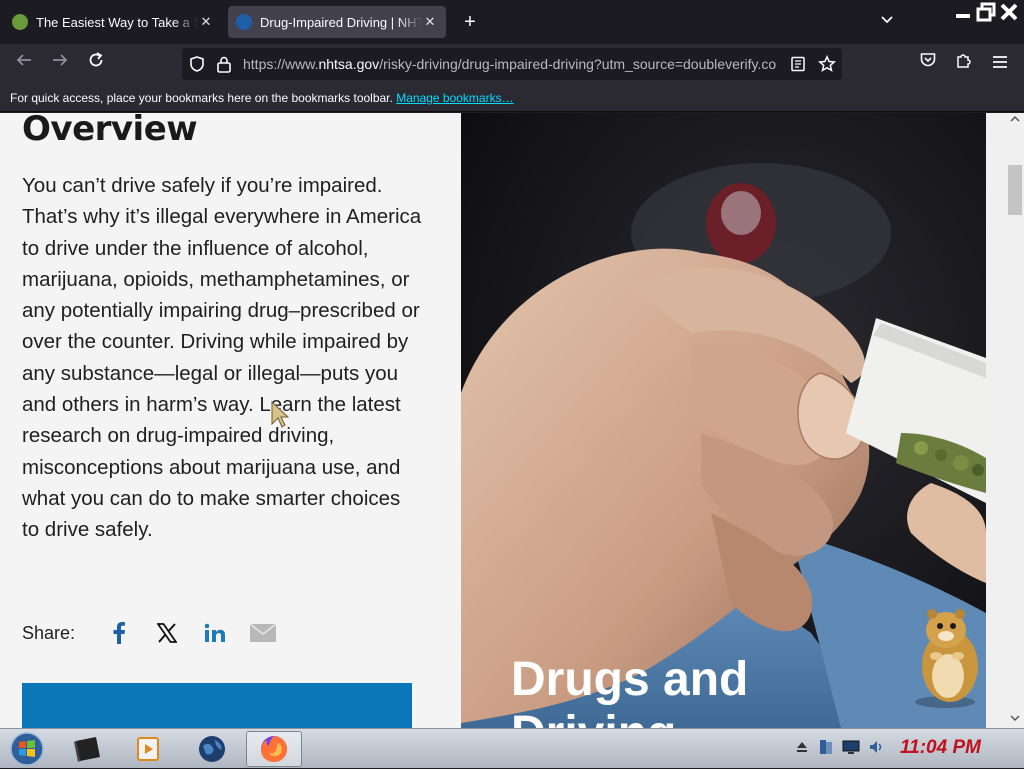 The image size is (1024, 769). What do you see at coordinates (110, 131) in the screenshot?
I see `page-heading: Overview` at bounding box center [110, 131].